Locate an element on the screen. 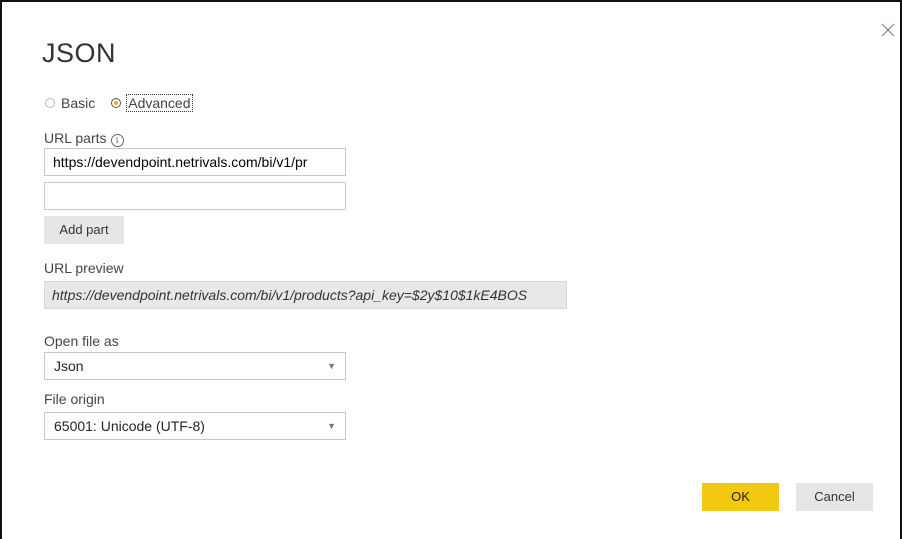 Image resolution: width=902 pixels, height=539 pixels. open-file-as-label: Open file as is located at coordinates (81, 341).